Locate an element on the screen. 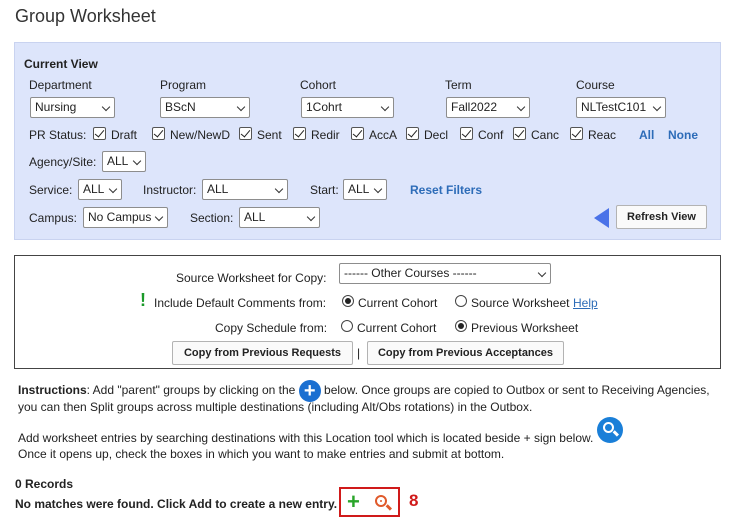 The width and height of the screenshot is (737, 528). pr-status-canc-label: Canc is located at coordinates (545, 135).